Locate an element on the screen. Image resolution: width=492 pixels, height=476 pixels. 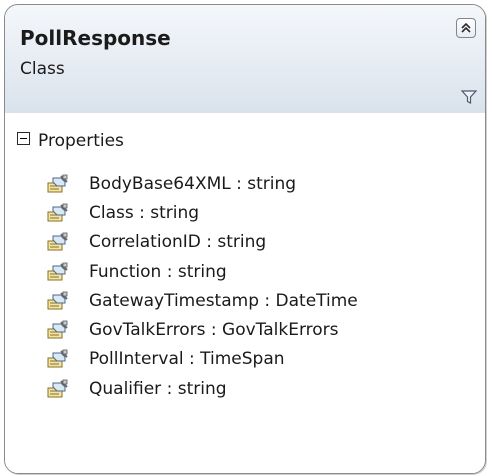
class-kind: Class is located at coordinates (42, 69).